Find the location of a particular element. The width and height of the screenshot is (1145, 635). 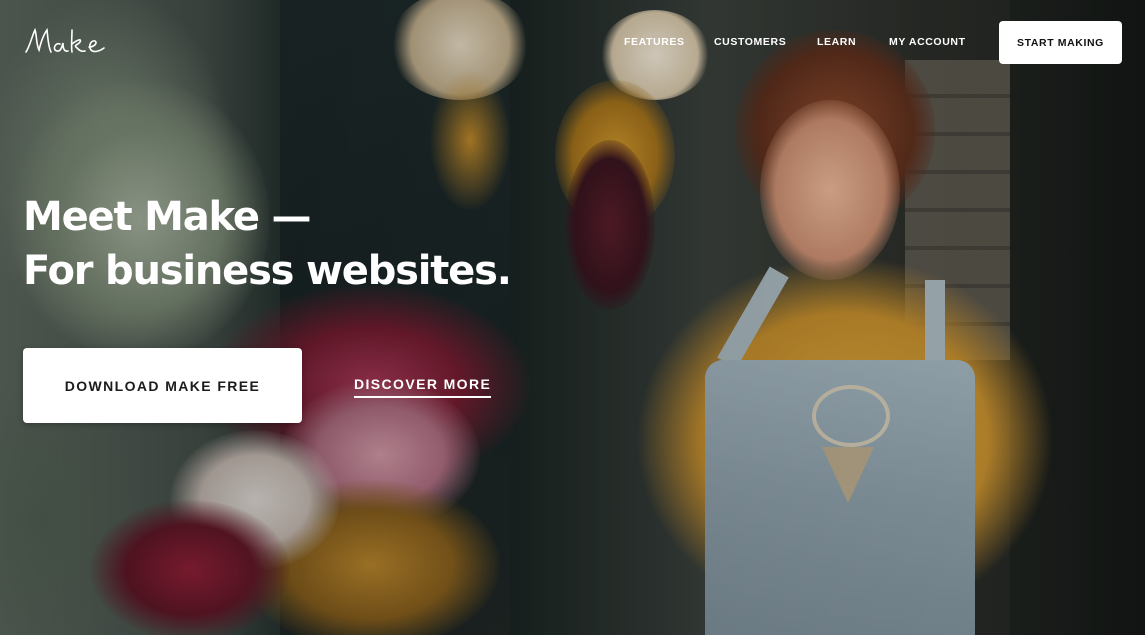

download-make-free-button: DOWNLOAD MAKE FREE is located at coordinates (162, 385).